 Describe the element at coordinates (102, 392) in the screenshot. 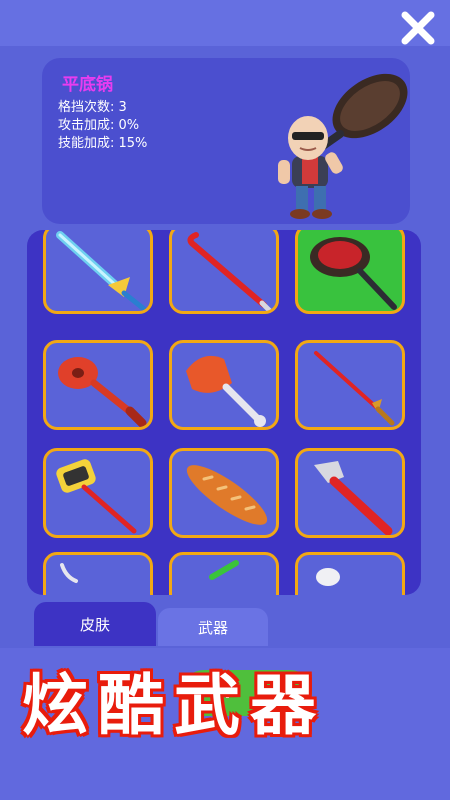

I see `guitar-icon` at that location.